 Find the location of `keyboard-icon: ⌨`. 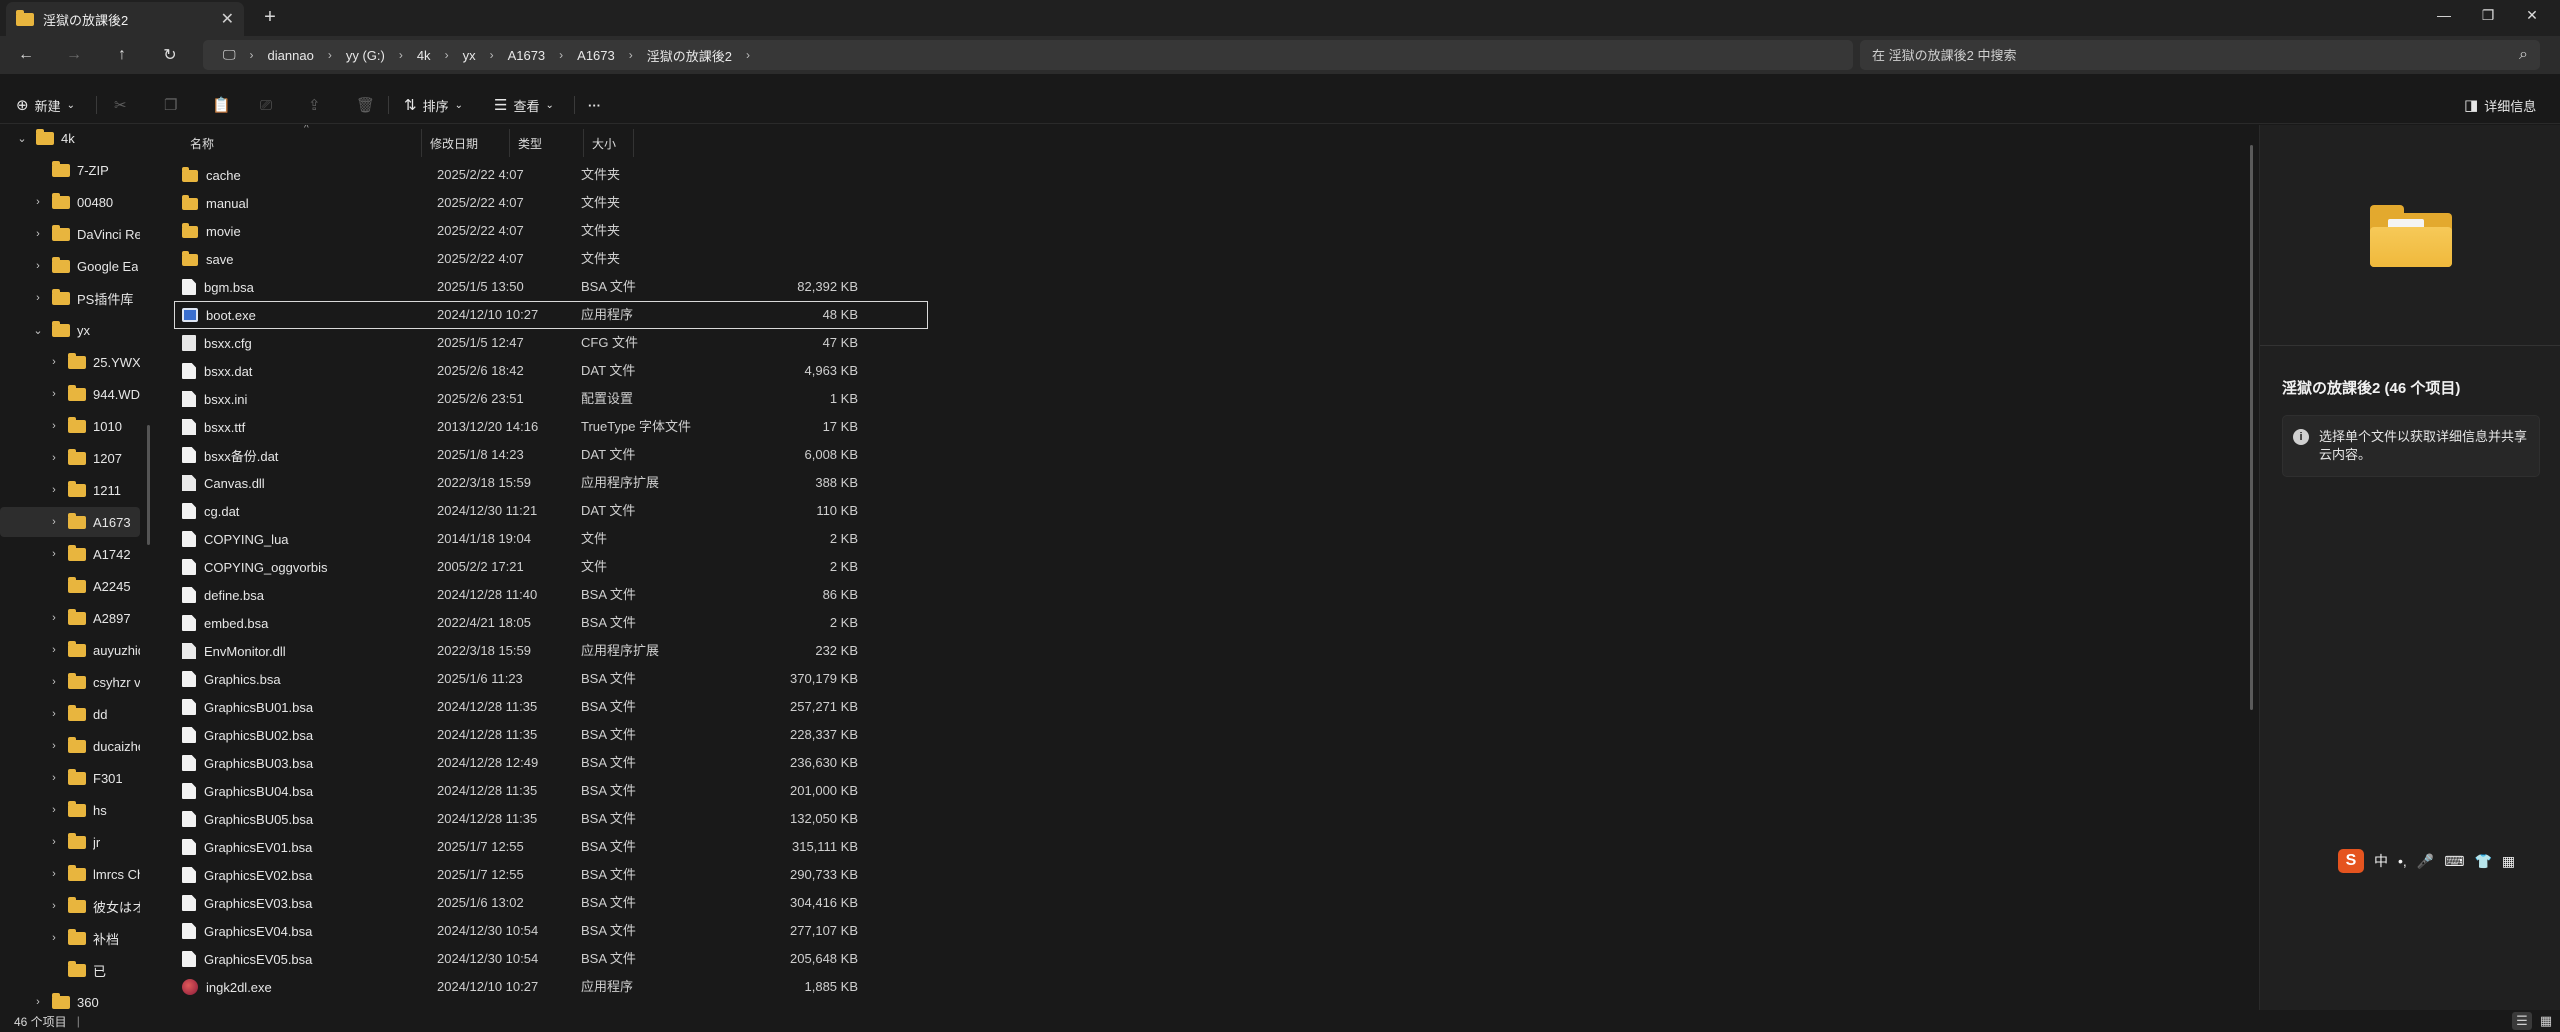

keyboard-icon: ⌨ is located at coordinates (2454, 861).